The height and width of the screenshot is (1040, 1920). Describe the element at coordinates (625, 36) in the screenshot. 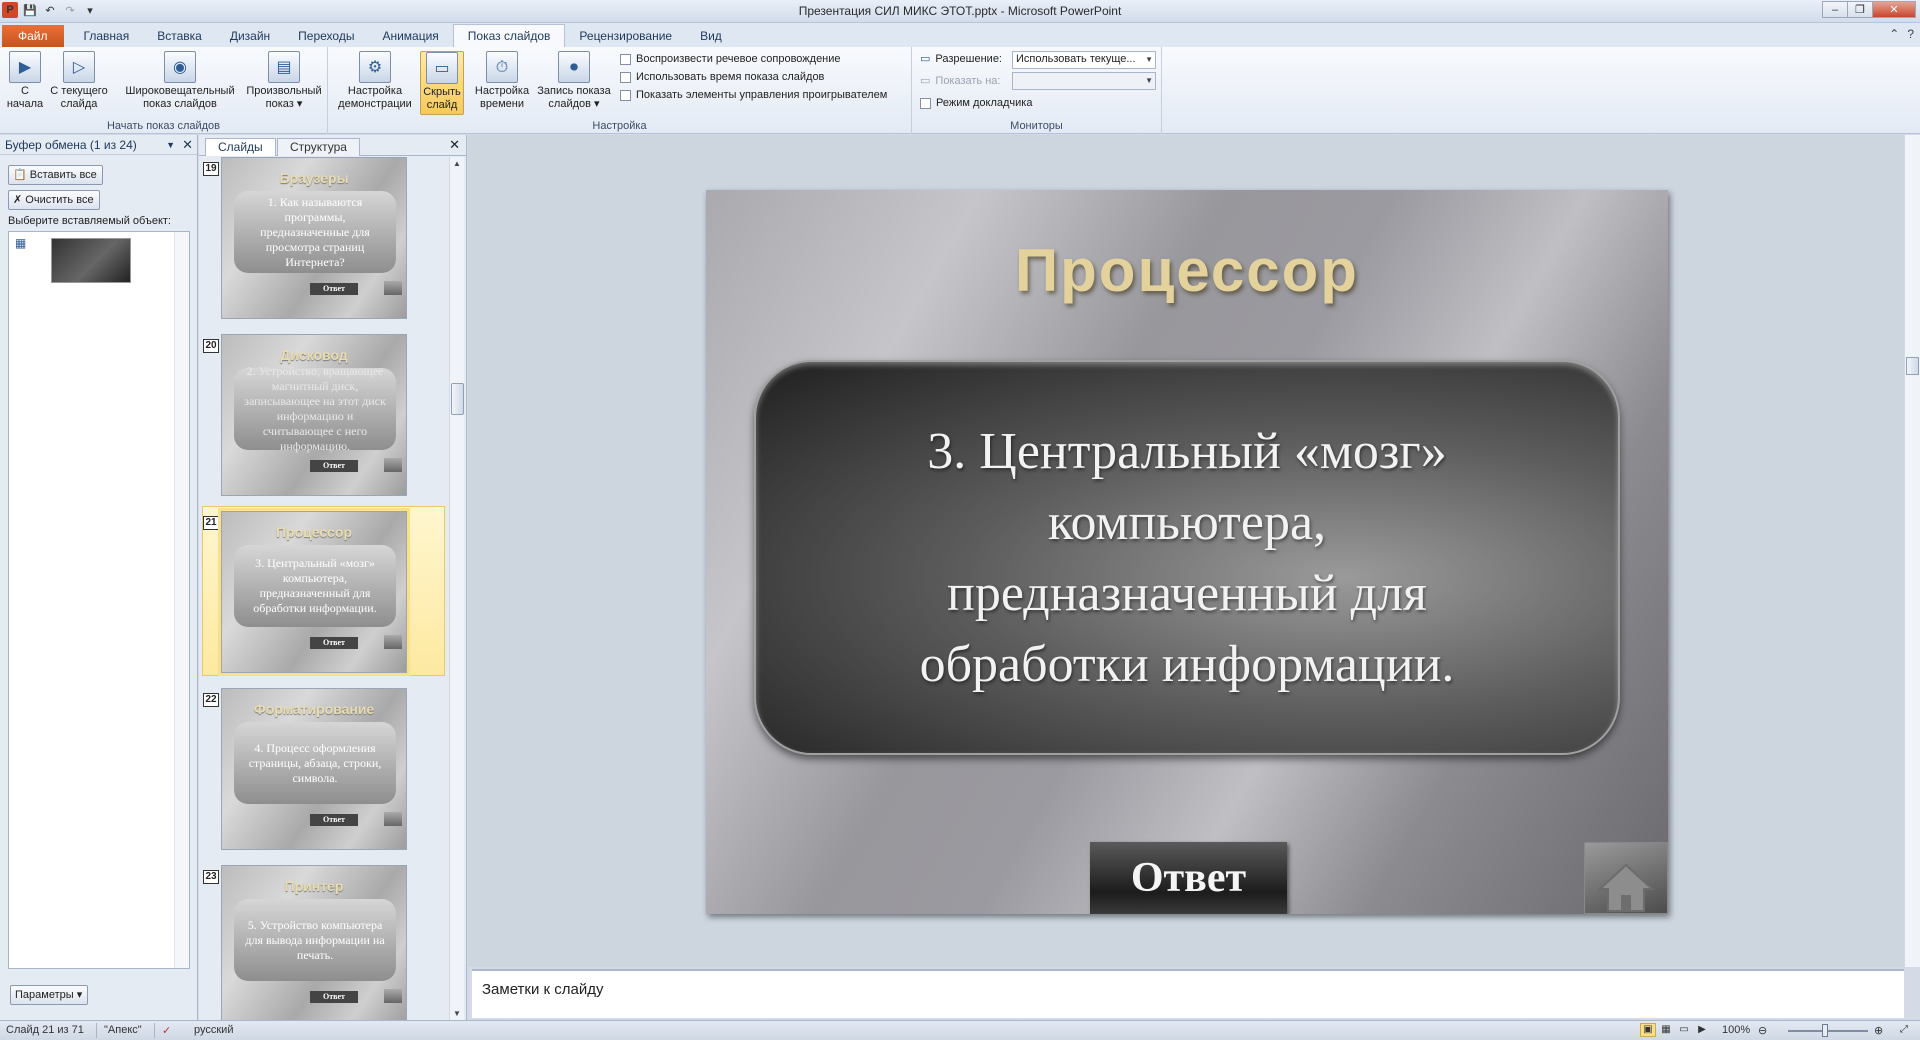

I see `tab-review: Рецензирование` at that location.